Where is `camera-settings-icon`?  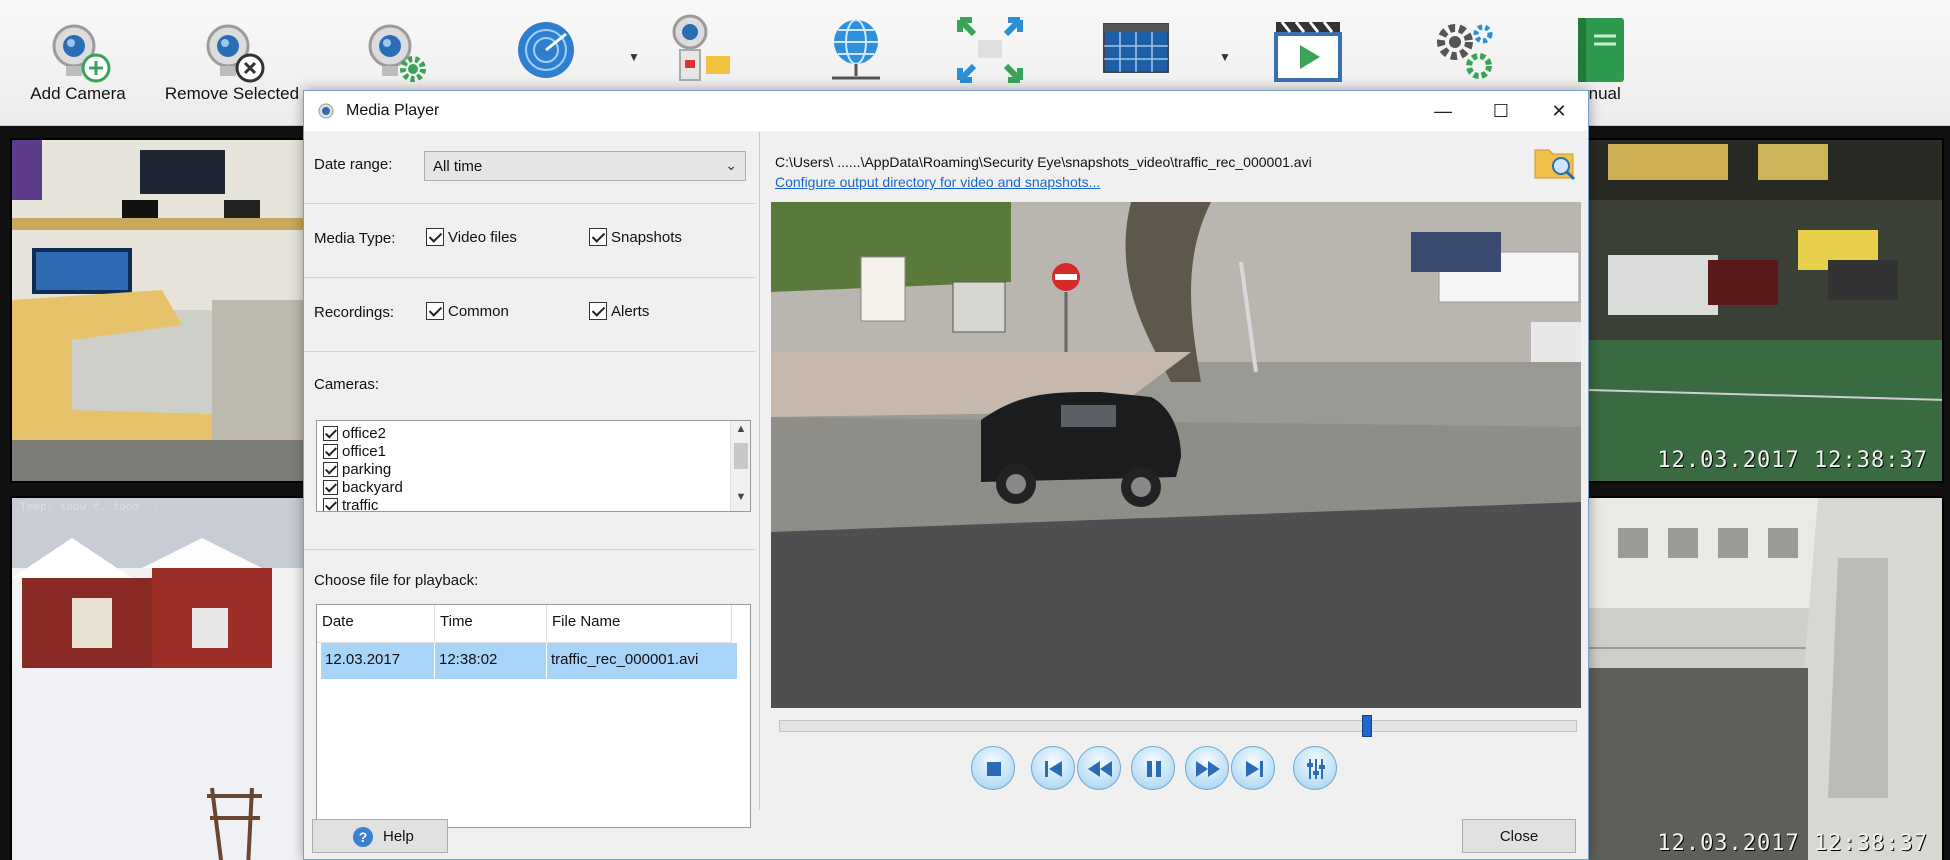
camera-settings-icon is located at coordinates (397, 53).